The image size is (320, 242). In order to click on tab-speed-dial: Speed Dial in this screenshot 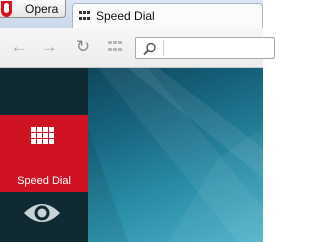, I will do `click(167, 16)`.